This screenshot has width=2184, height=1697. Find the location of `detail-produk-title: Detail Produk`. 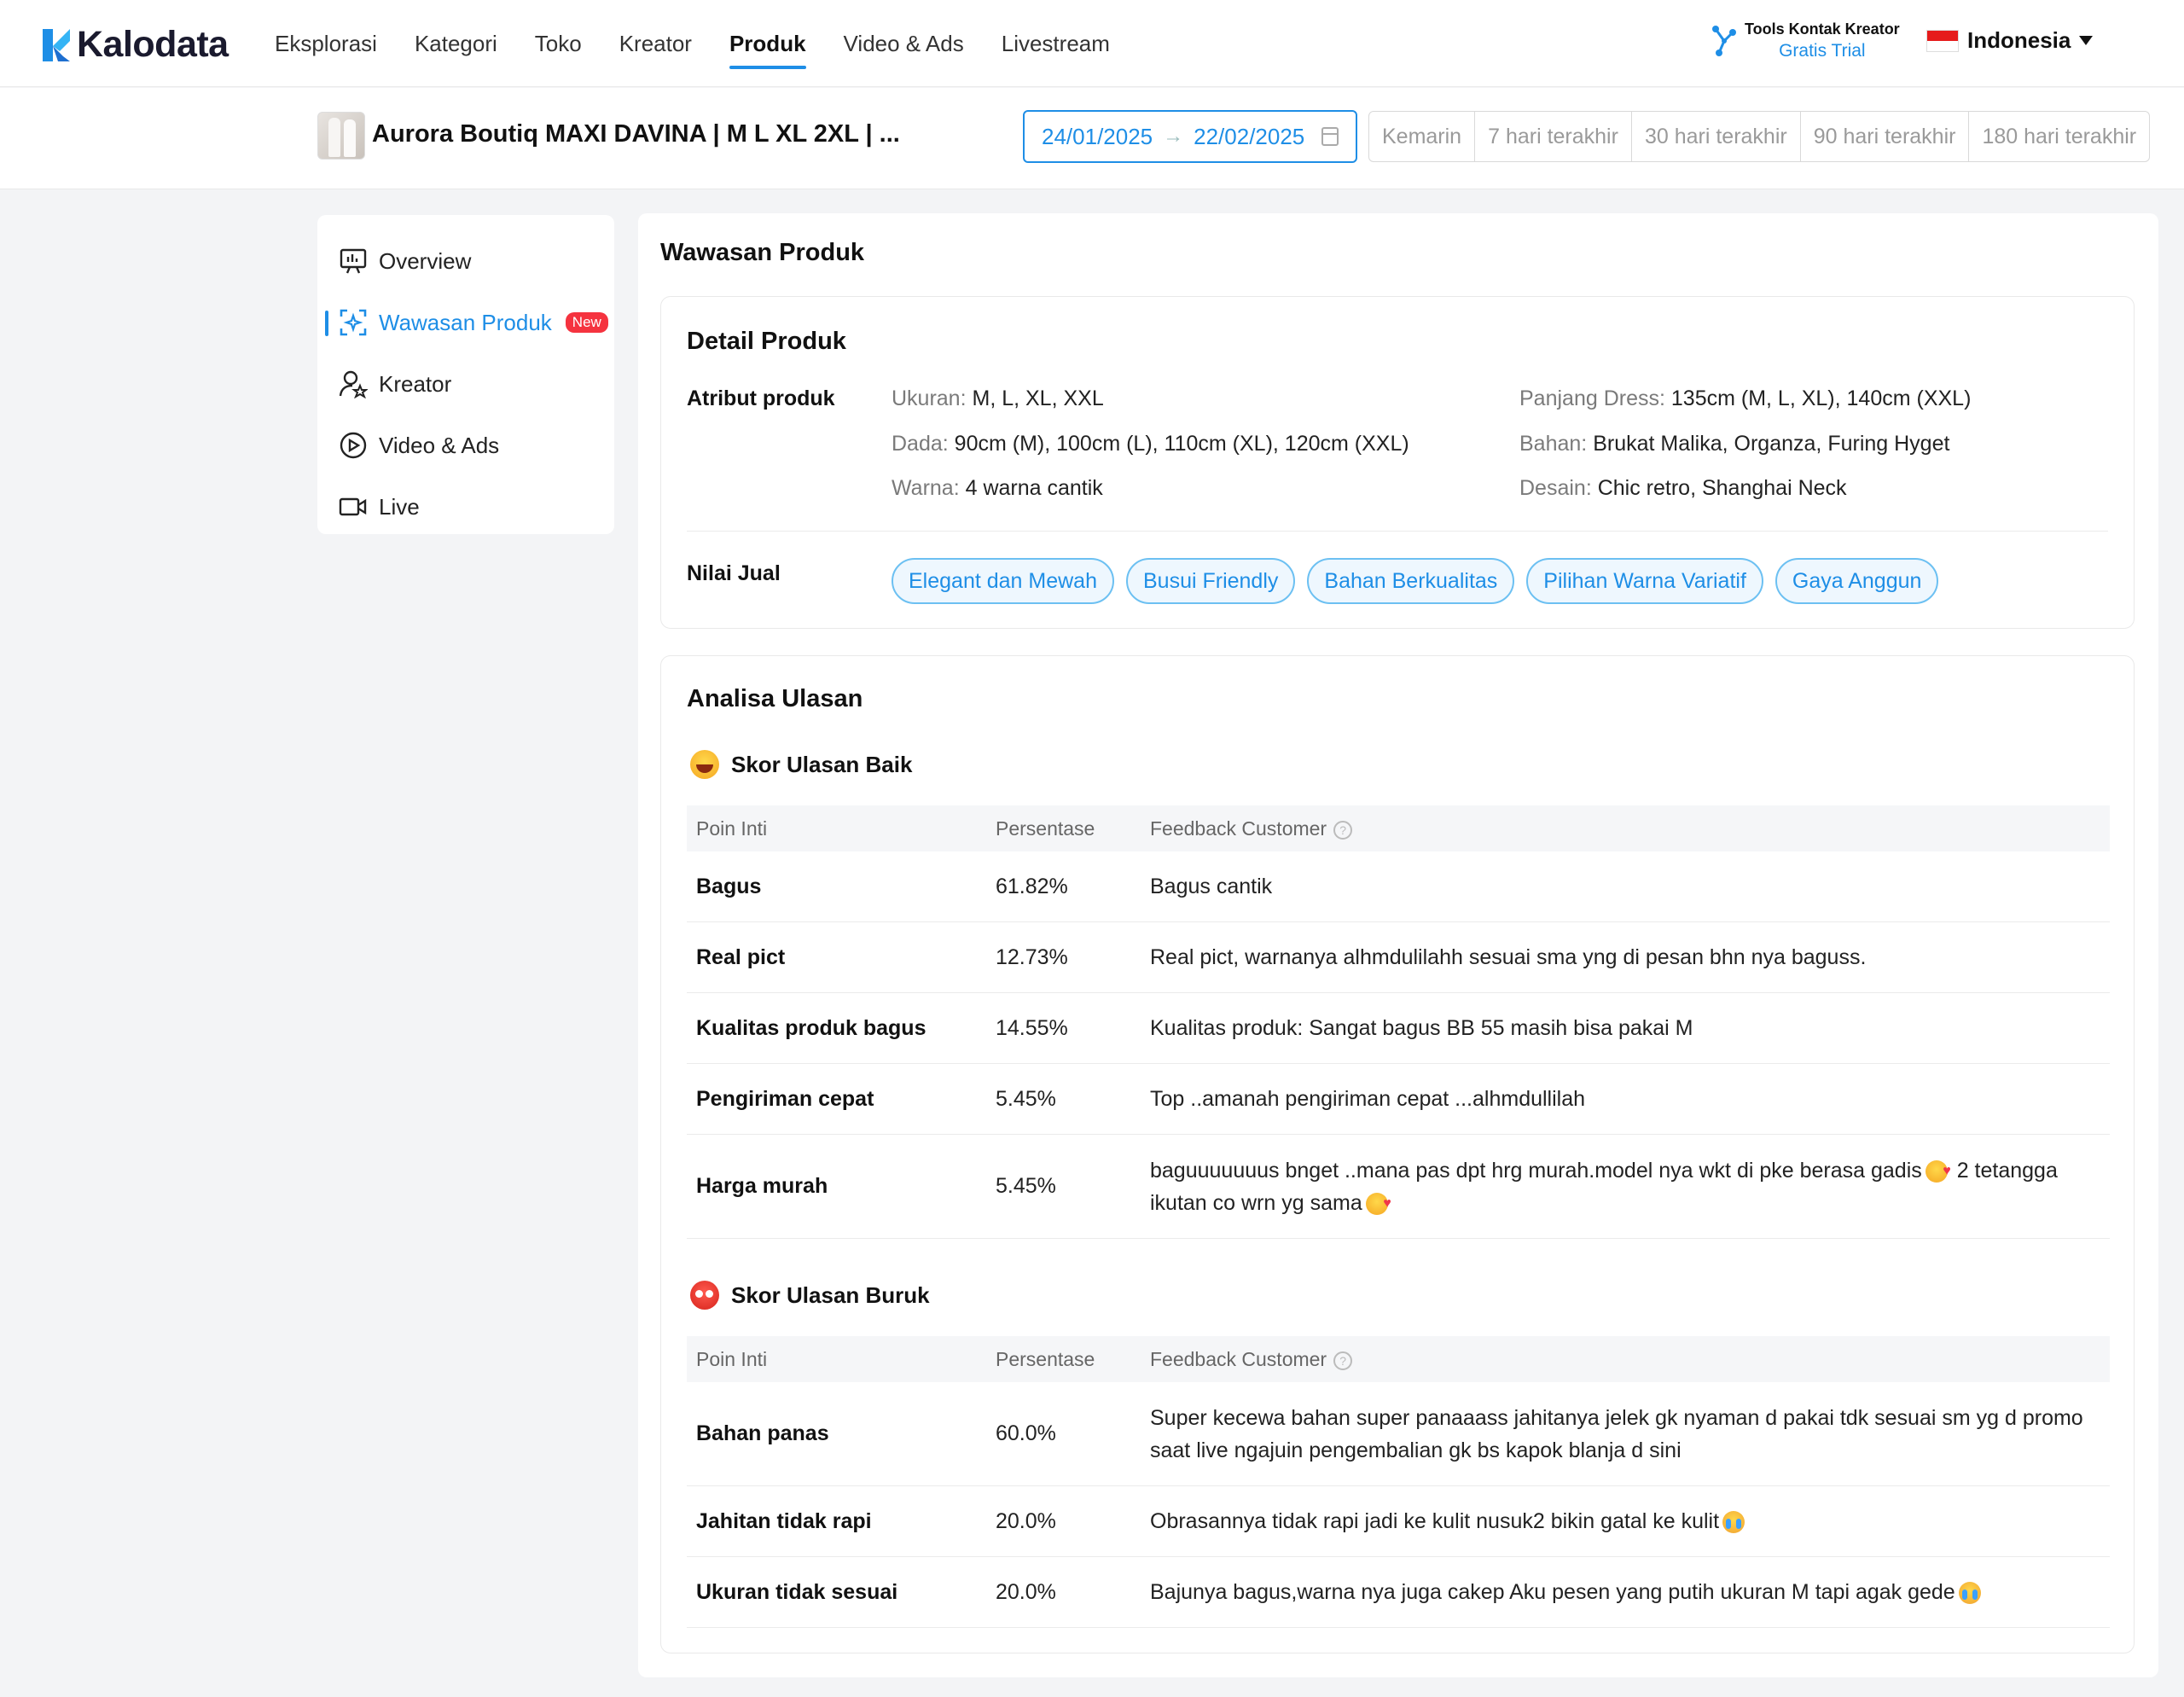

detail-produk-title: Detail Produk is located at coordinates (766, 341).